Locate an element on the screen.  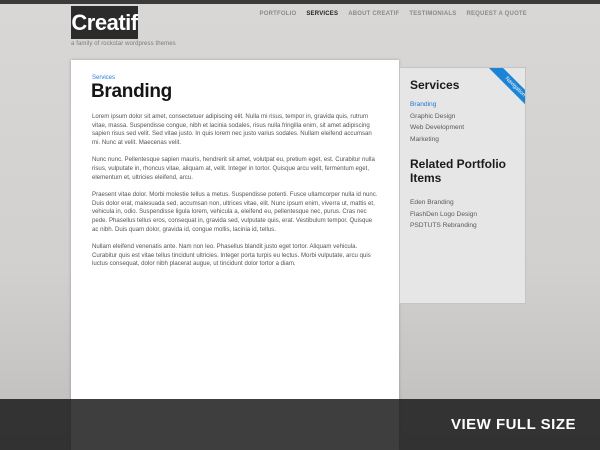
related-item-flashden-logo-design: FlashDen Logo Design is located at coordinates (443, 215).